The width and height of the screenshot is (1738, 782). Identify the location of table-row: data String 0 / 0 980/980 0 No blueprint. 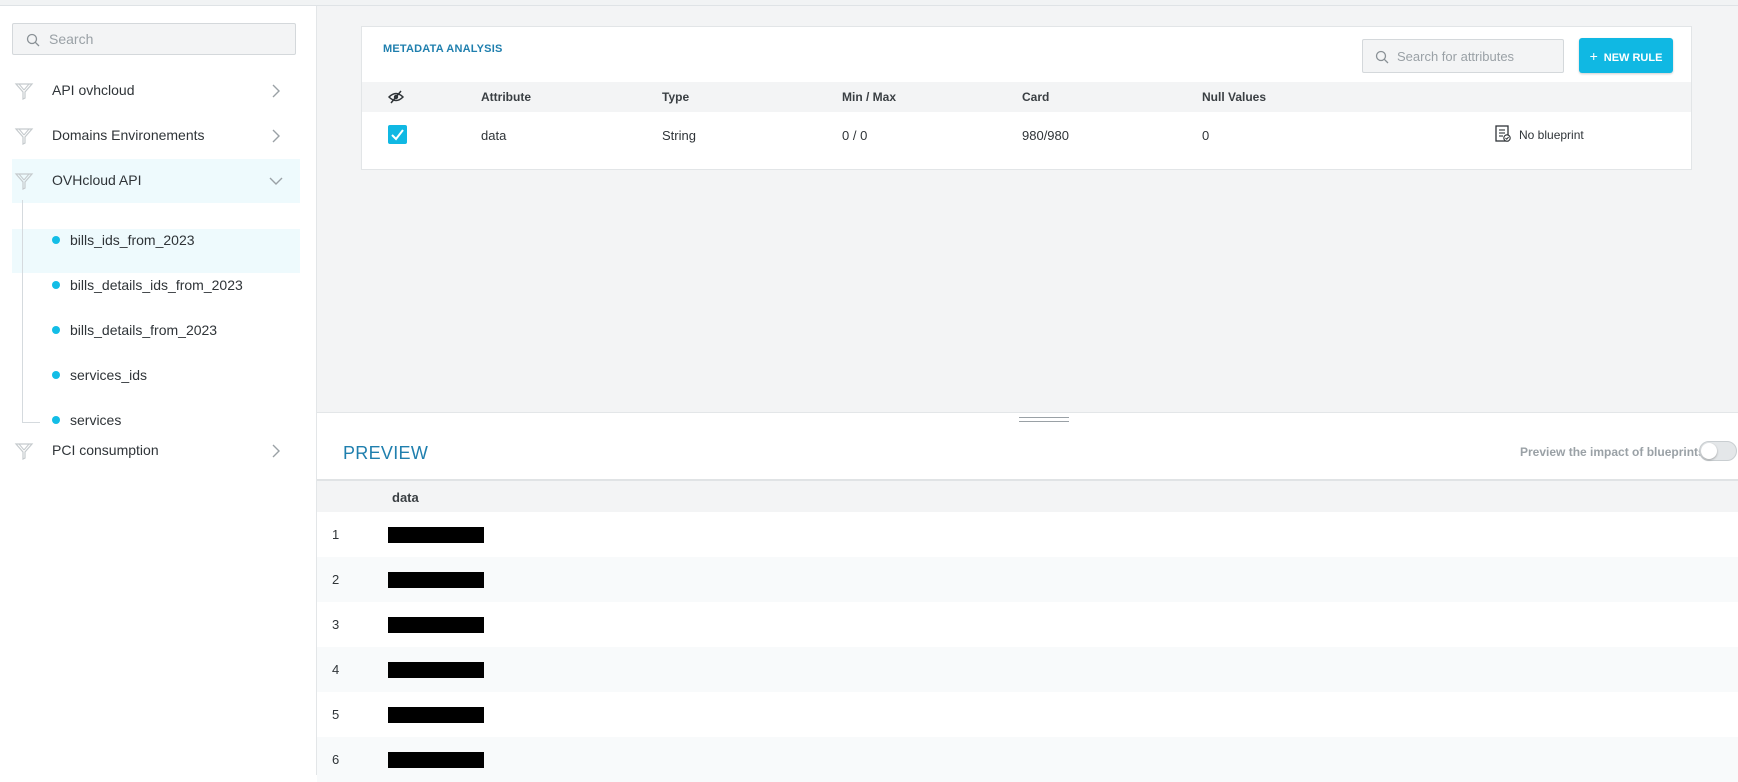
(1026, 136).